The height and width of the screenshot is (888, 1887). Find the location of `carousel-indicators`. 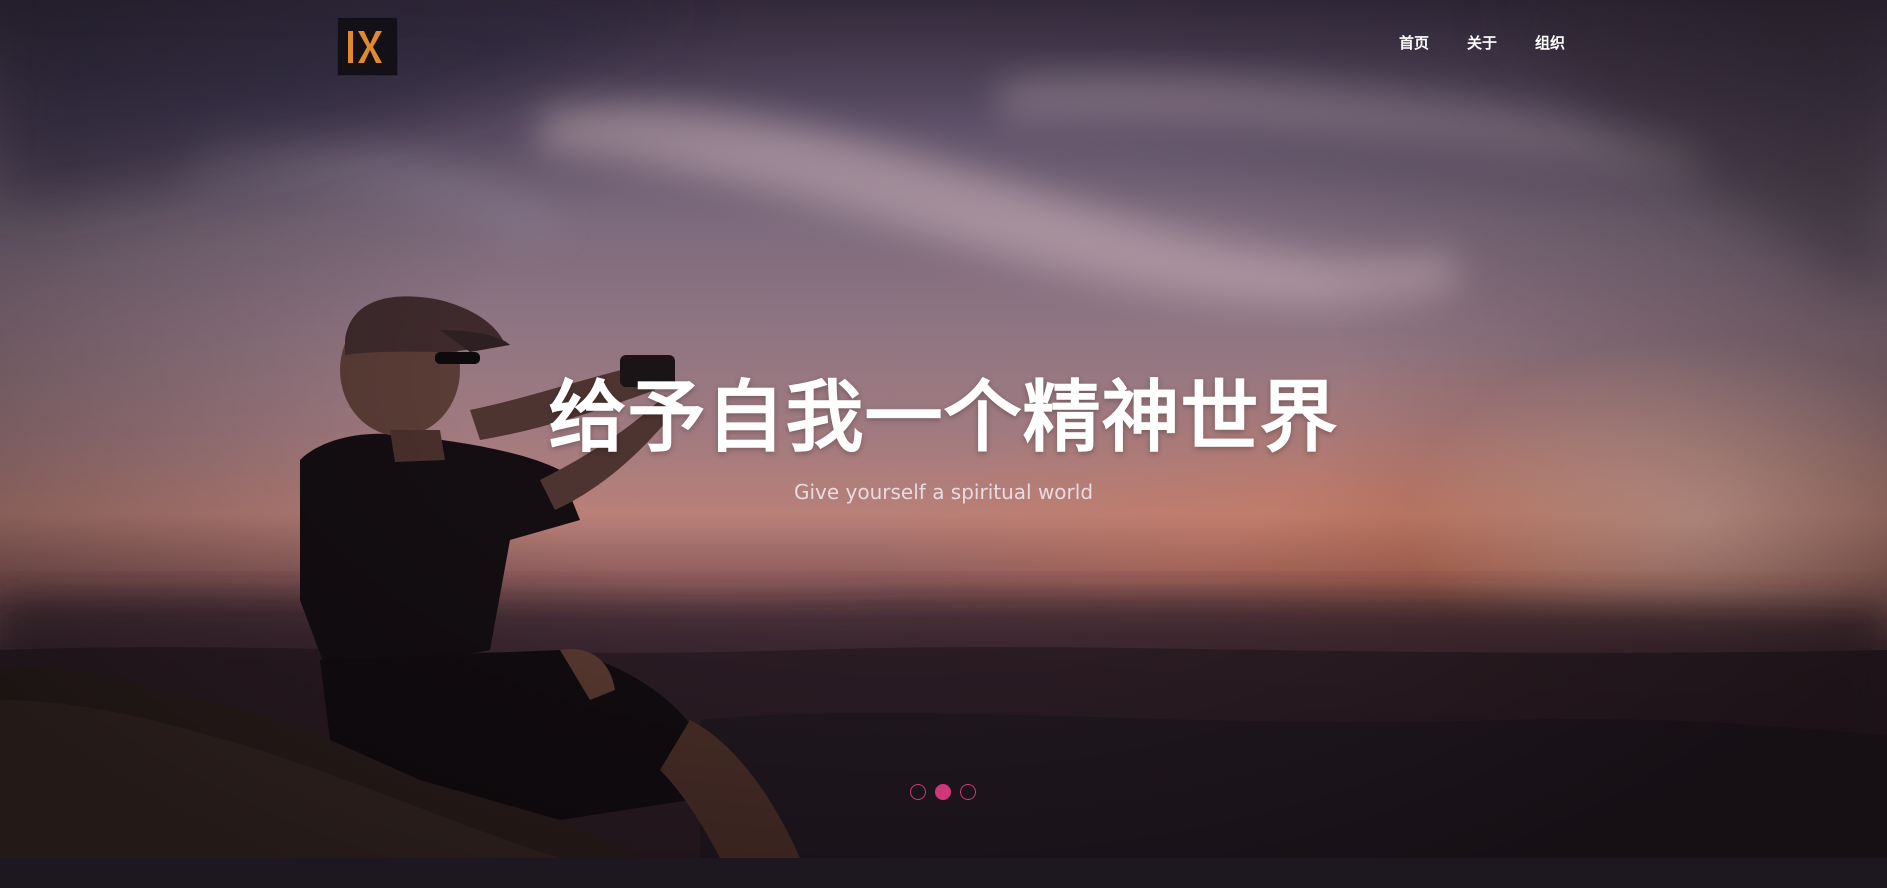

carousel-indicators is located at coordinates (943, 792).